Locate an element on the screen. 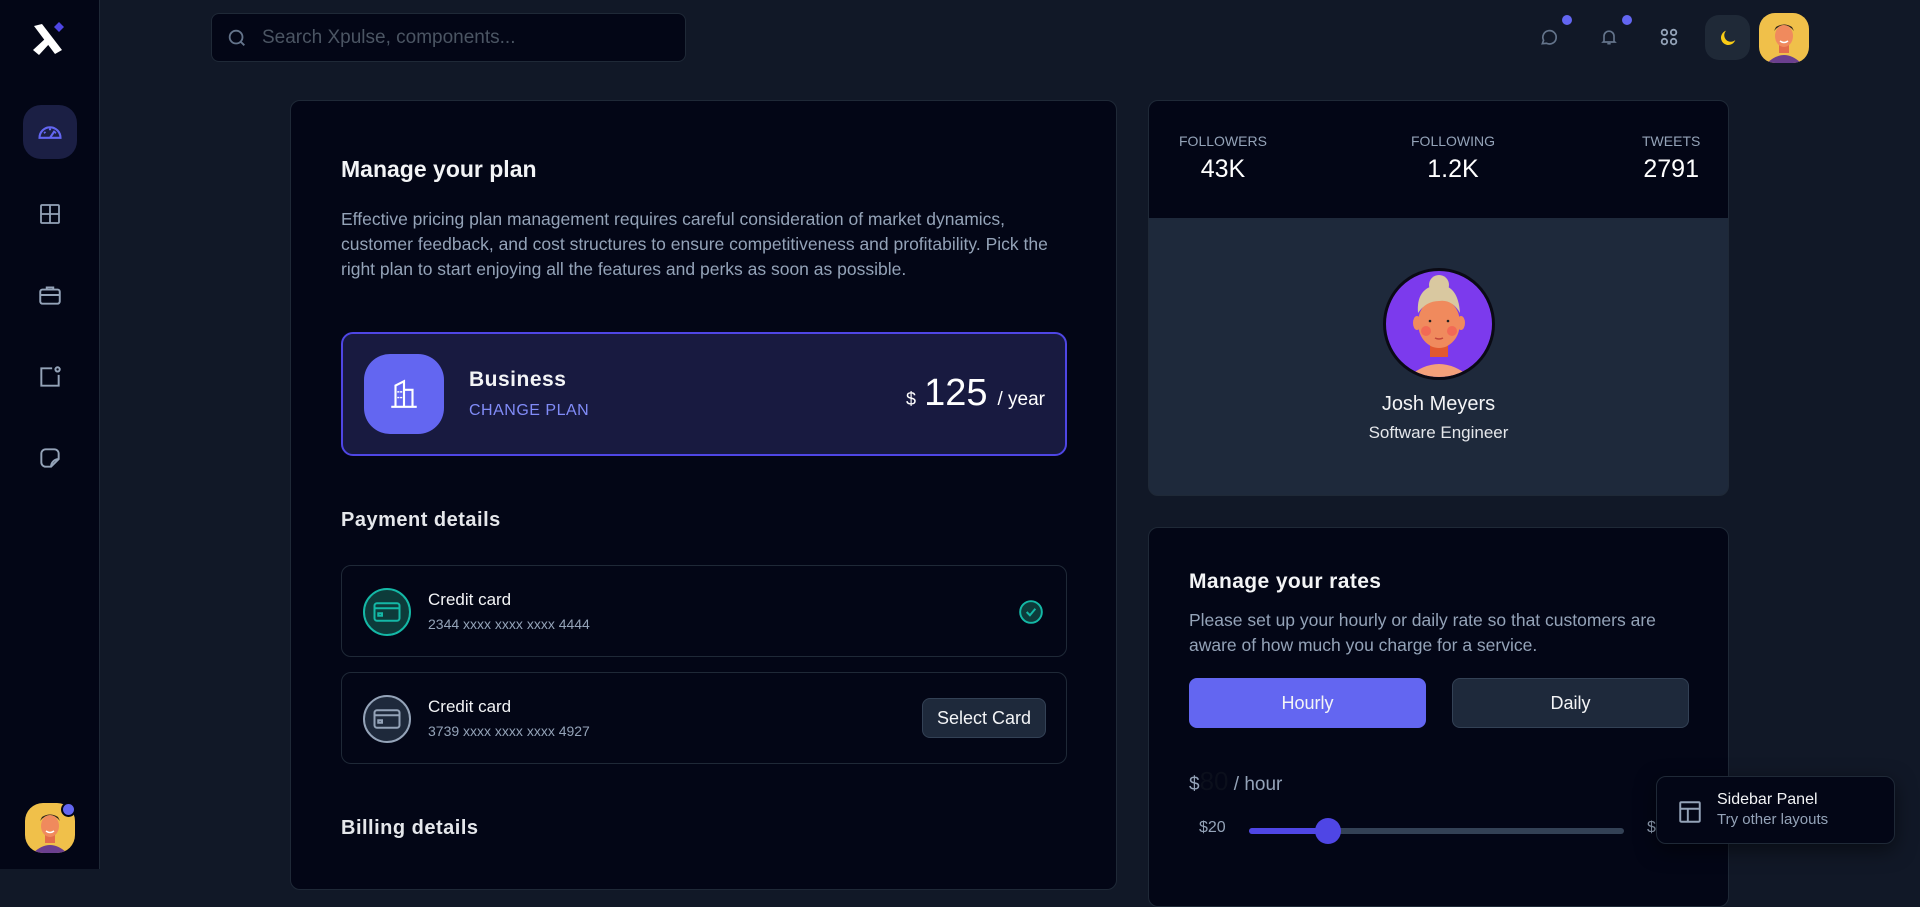 Image resolution: width=1920 pixels, height=907 pixels. building-icon is located at coordinates (404, 393).